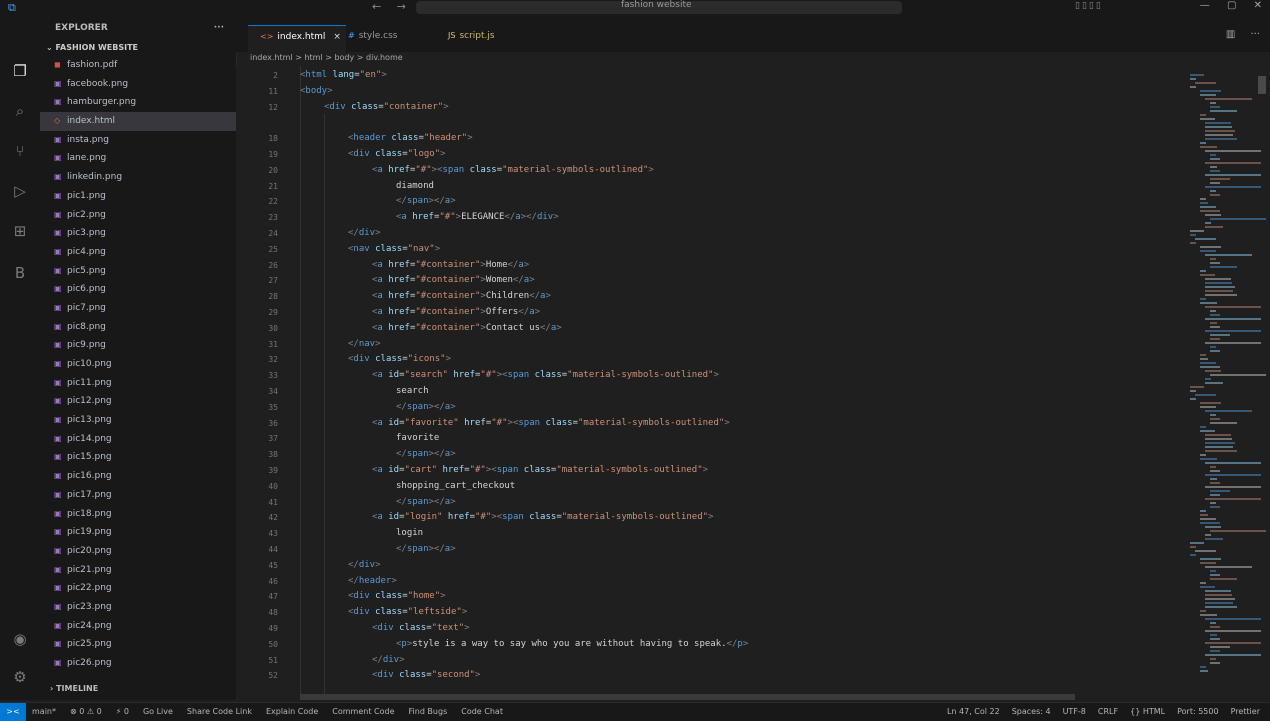  I want to click on status-item: {} HTML, so click(1147, 711).